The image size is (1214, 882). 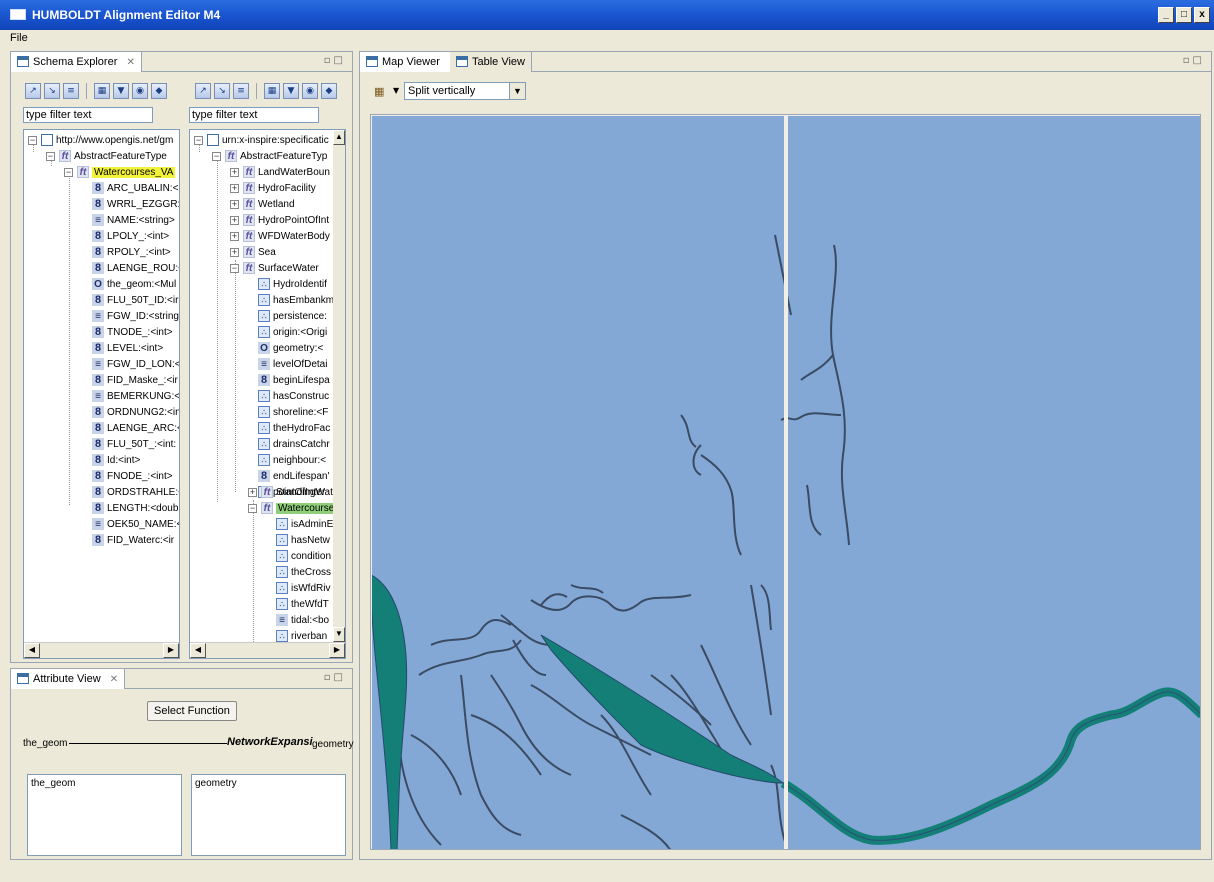 What do you see at coordinates (135, 492) in the screenshot?
I see `tree-item: 8 ORDSTRAHLE:<` at bounding box center [135, 492].